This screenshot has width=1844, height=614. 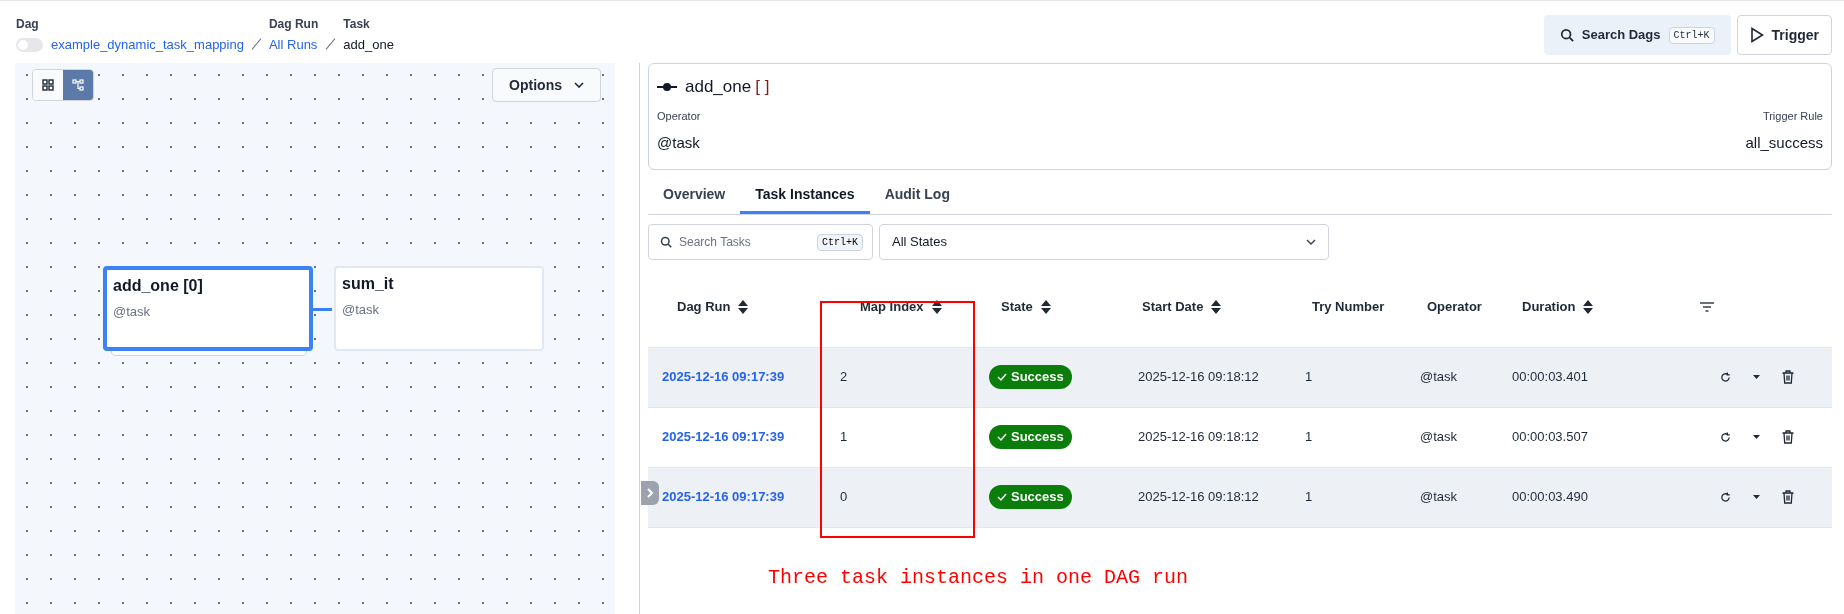 I want to click on column-header: Dag Run, so click(x=704, y=307).